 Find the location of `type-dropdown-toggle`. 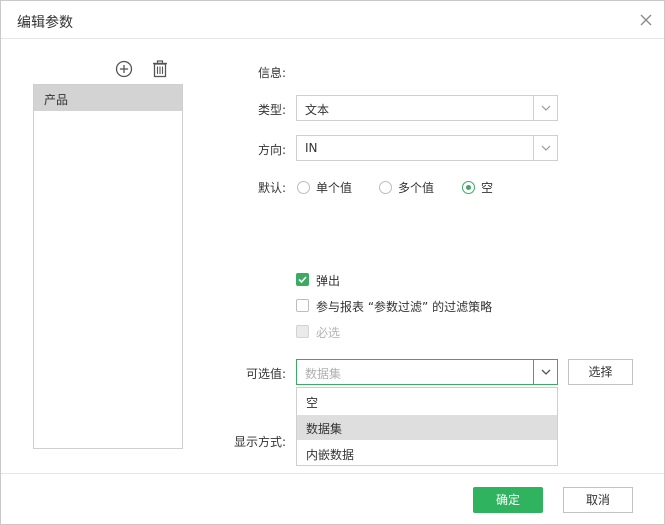

type-dropdown-toggle is located at coordinates (545, 108).